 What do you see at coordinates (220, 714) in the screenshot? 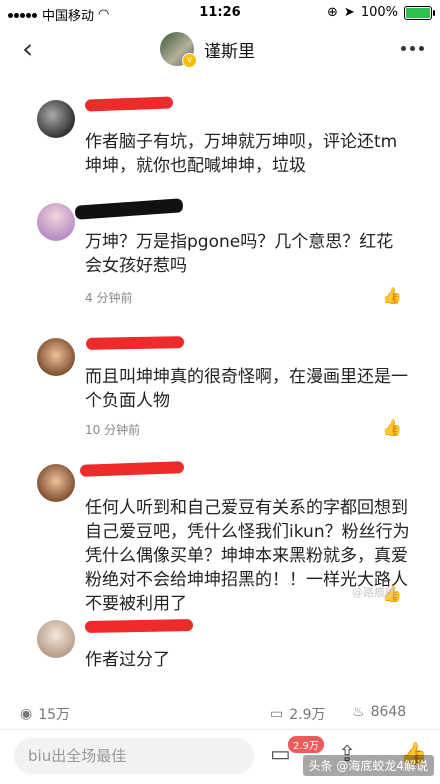
I see `stats-row: ◉ 15万 ▭ 2.9万 ♨ 8648` at bounding box center [220, 714].